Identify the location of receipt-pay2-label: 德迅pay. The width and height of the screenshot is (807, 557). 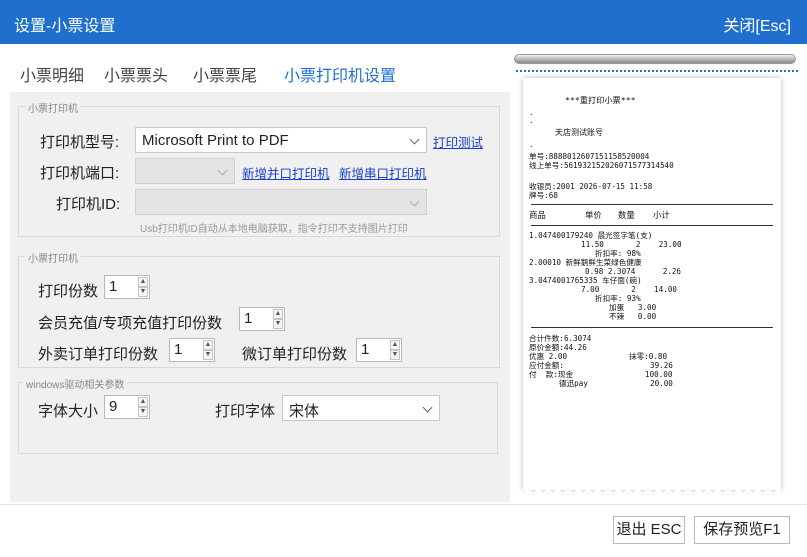
(573, 383).